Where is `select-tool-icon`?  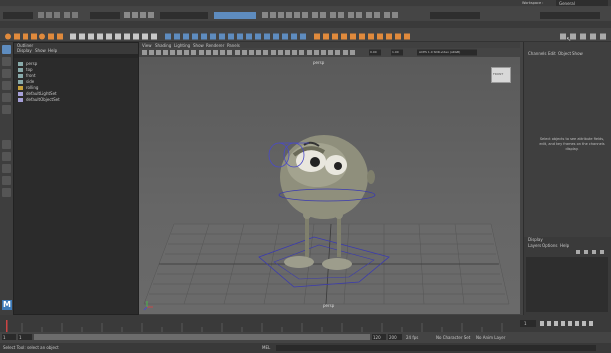 select-tool-icon is located at coordinates (6, 49).